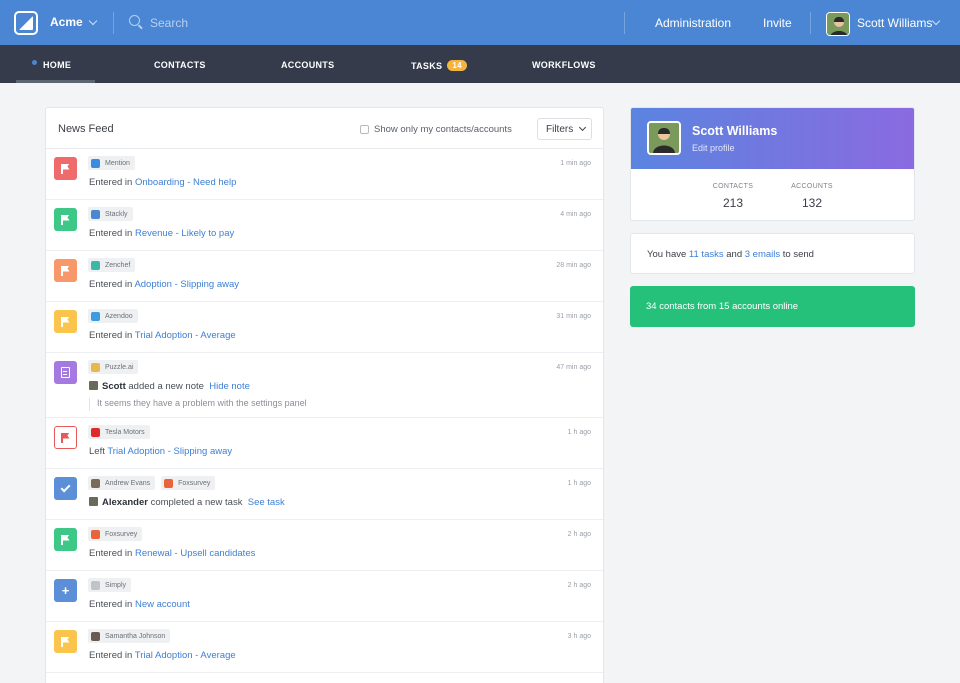  What do you see at coordinates (364, 129) in the screenshot?
I see `show-only-checkbox` at bounding box center [364, 129].